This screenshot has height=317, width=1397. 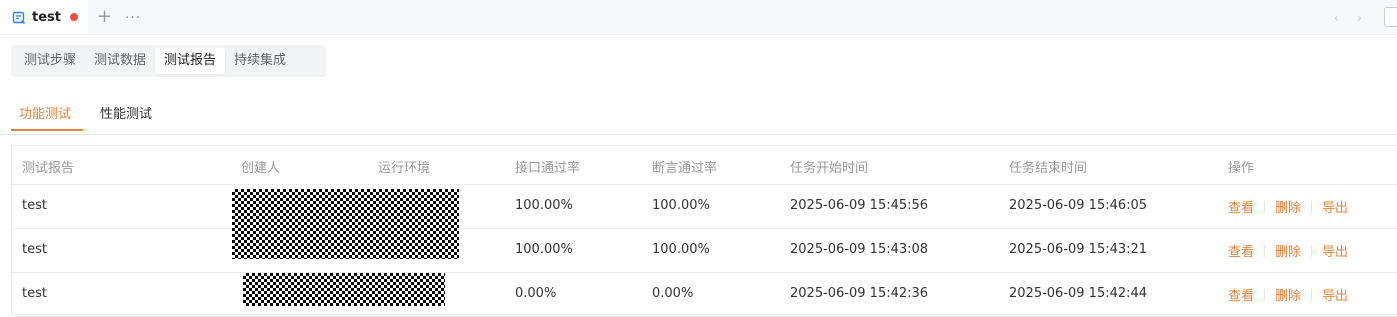 I want to click on end-time: 2025-06-09 15:46:05, so click(x=1078, y=205).